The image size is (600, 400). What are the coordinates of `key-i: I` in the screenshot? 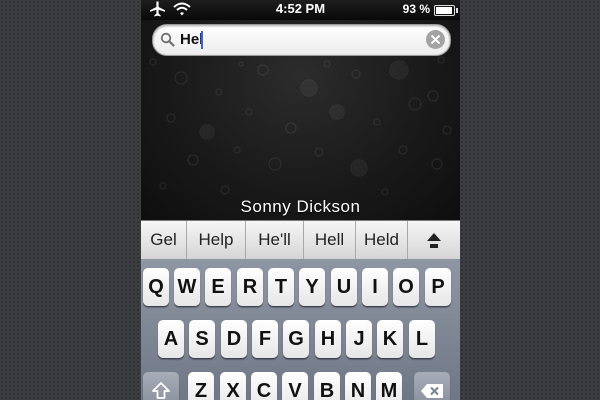 It's located at (375, 287).